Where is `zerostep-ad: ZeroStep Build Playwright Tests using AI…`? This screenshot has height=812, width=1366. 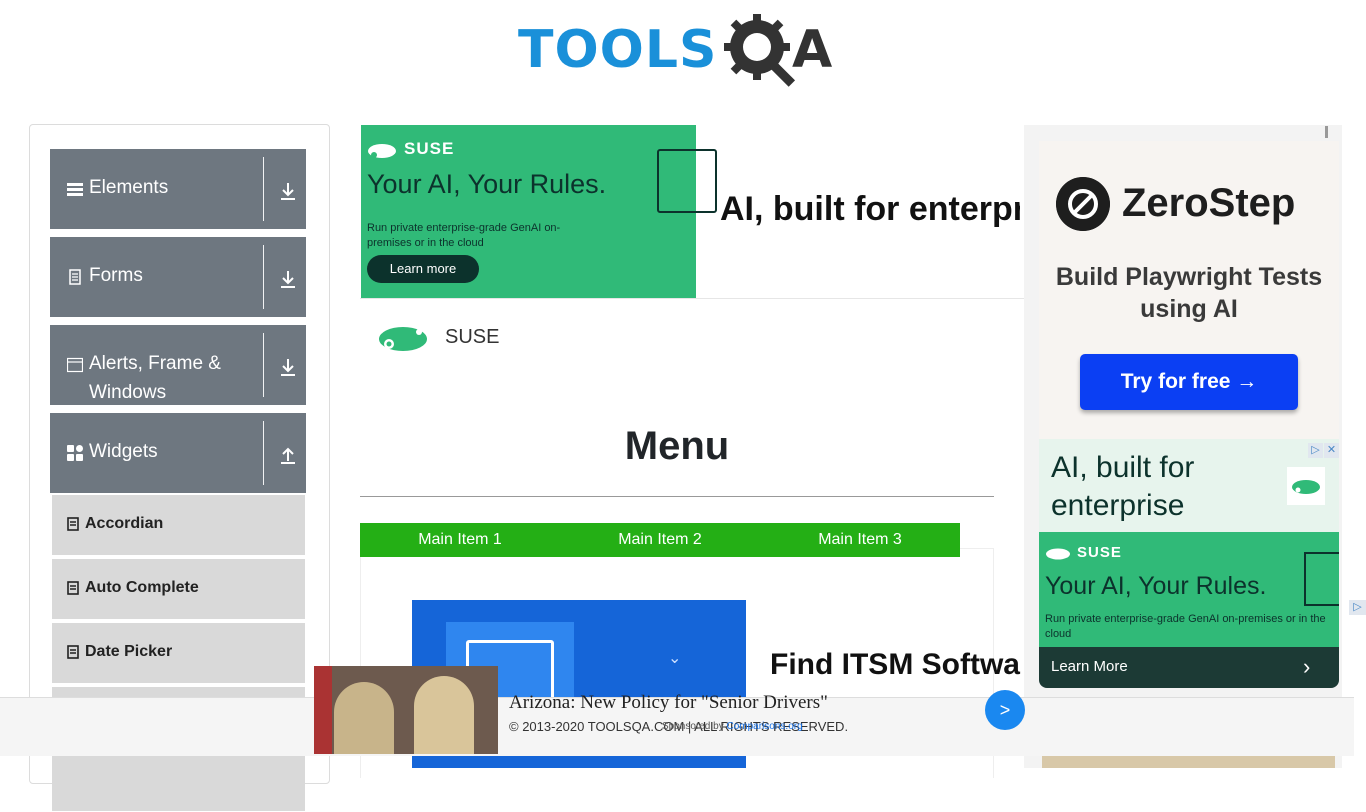
zerostep-ad: ZeroStep Build Playwright Tests using AI… is located at coordinates (1189, 290).